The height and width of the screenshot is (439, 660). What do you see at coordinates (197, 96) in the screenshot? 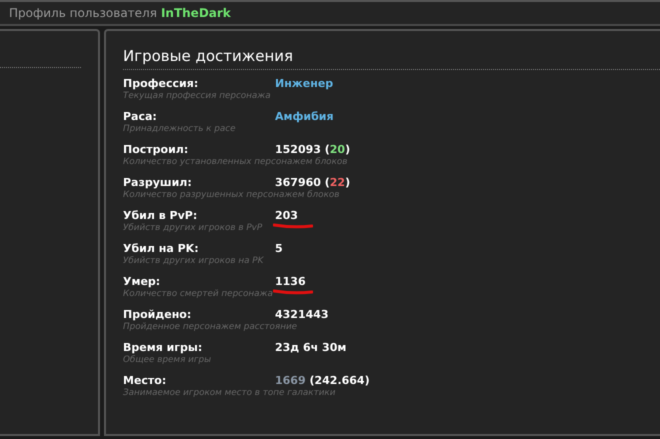
I see `stat-description: Текущая профессия персонажа` at bounding box center [197, 96].